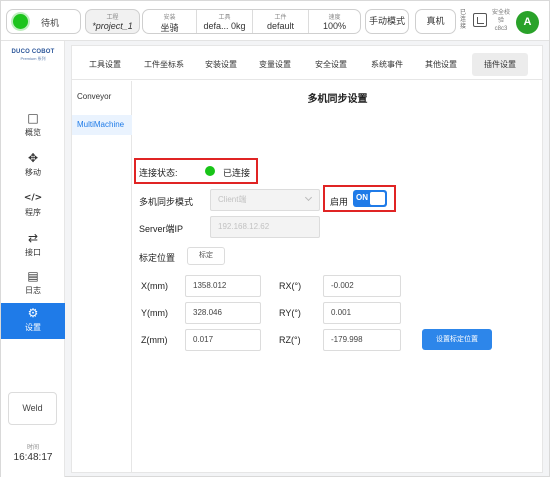 The image size is (550, 477). I want to click on settings-tabs: 工具设置 工件坐标系 安装设置 变量设置 安全设置 系统事件 其他设置 插件设置, so click(307, 63).